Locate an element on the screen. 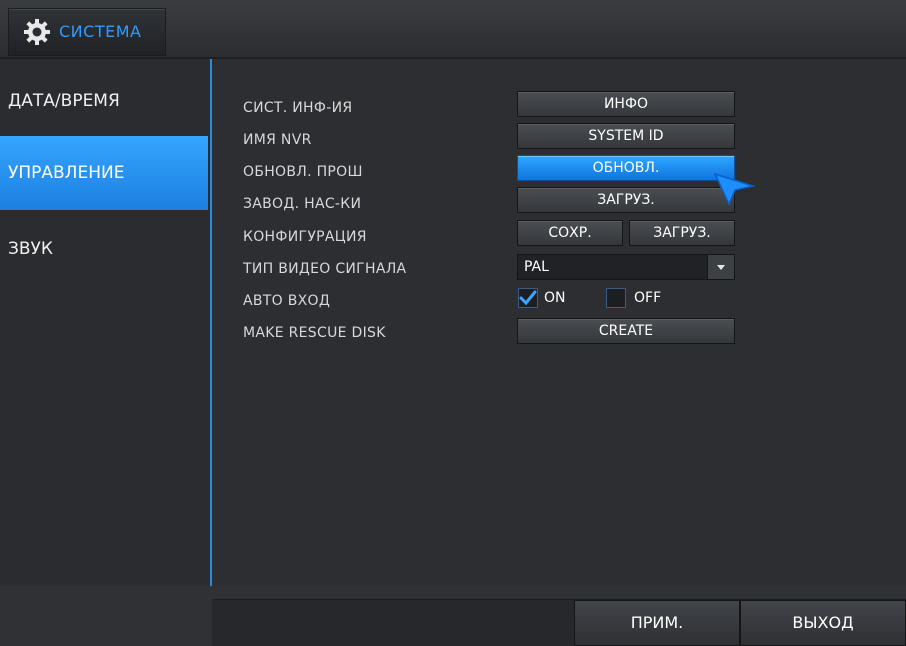 Image resolution: width=906 pixels, height=646 pixels. mouse-cursor-icon is located at coordinates (734, 189).